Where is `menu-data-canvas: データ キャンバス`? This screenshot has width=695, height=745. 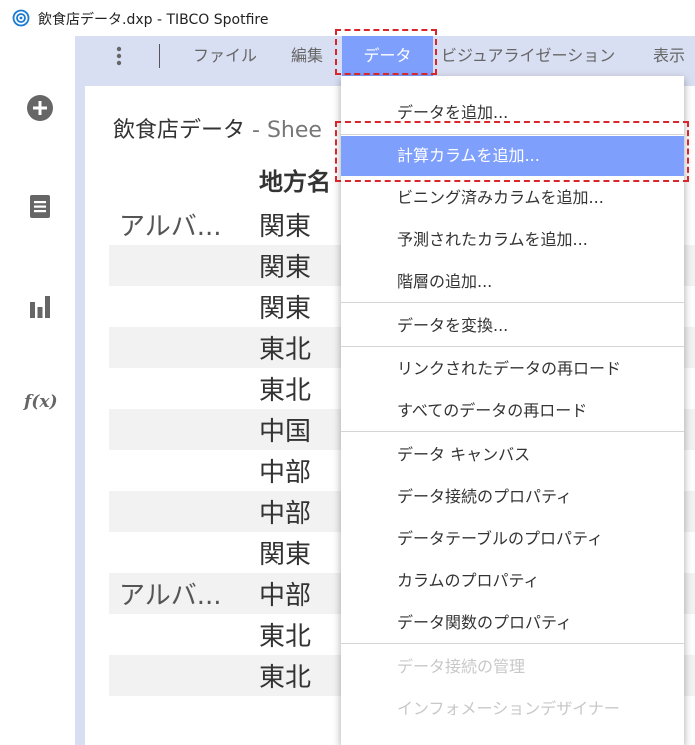 menu-data-canvas: データ キャンバス is located at coordinates (512, 455).